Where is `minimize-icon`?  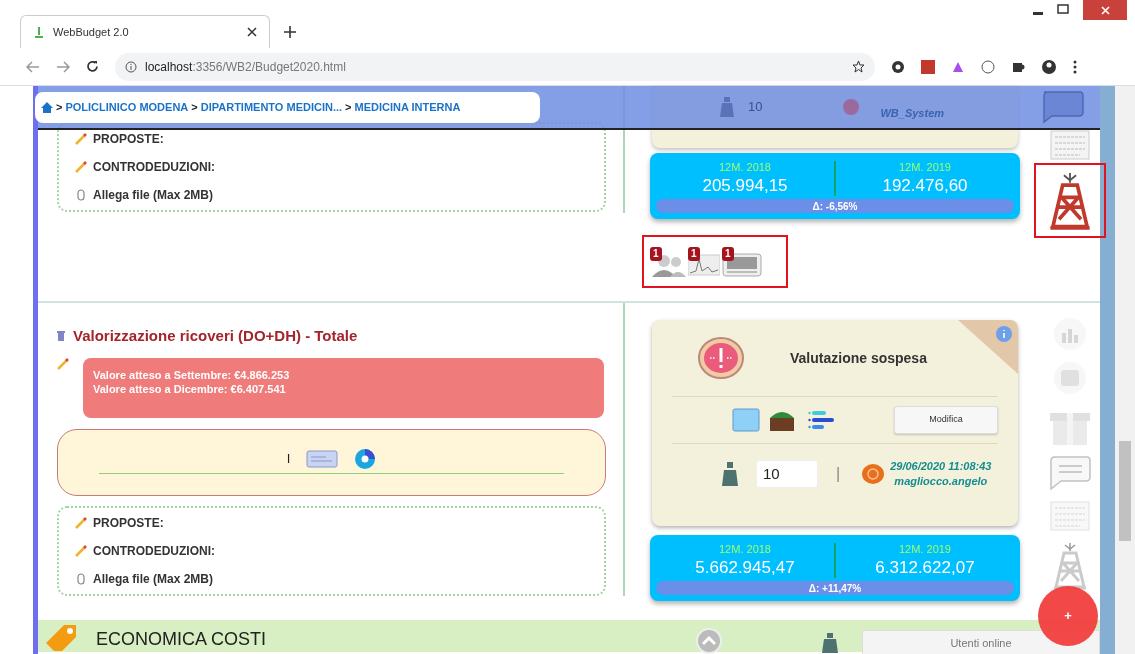
minimize-icon is located at coordinates (1038, 14).